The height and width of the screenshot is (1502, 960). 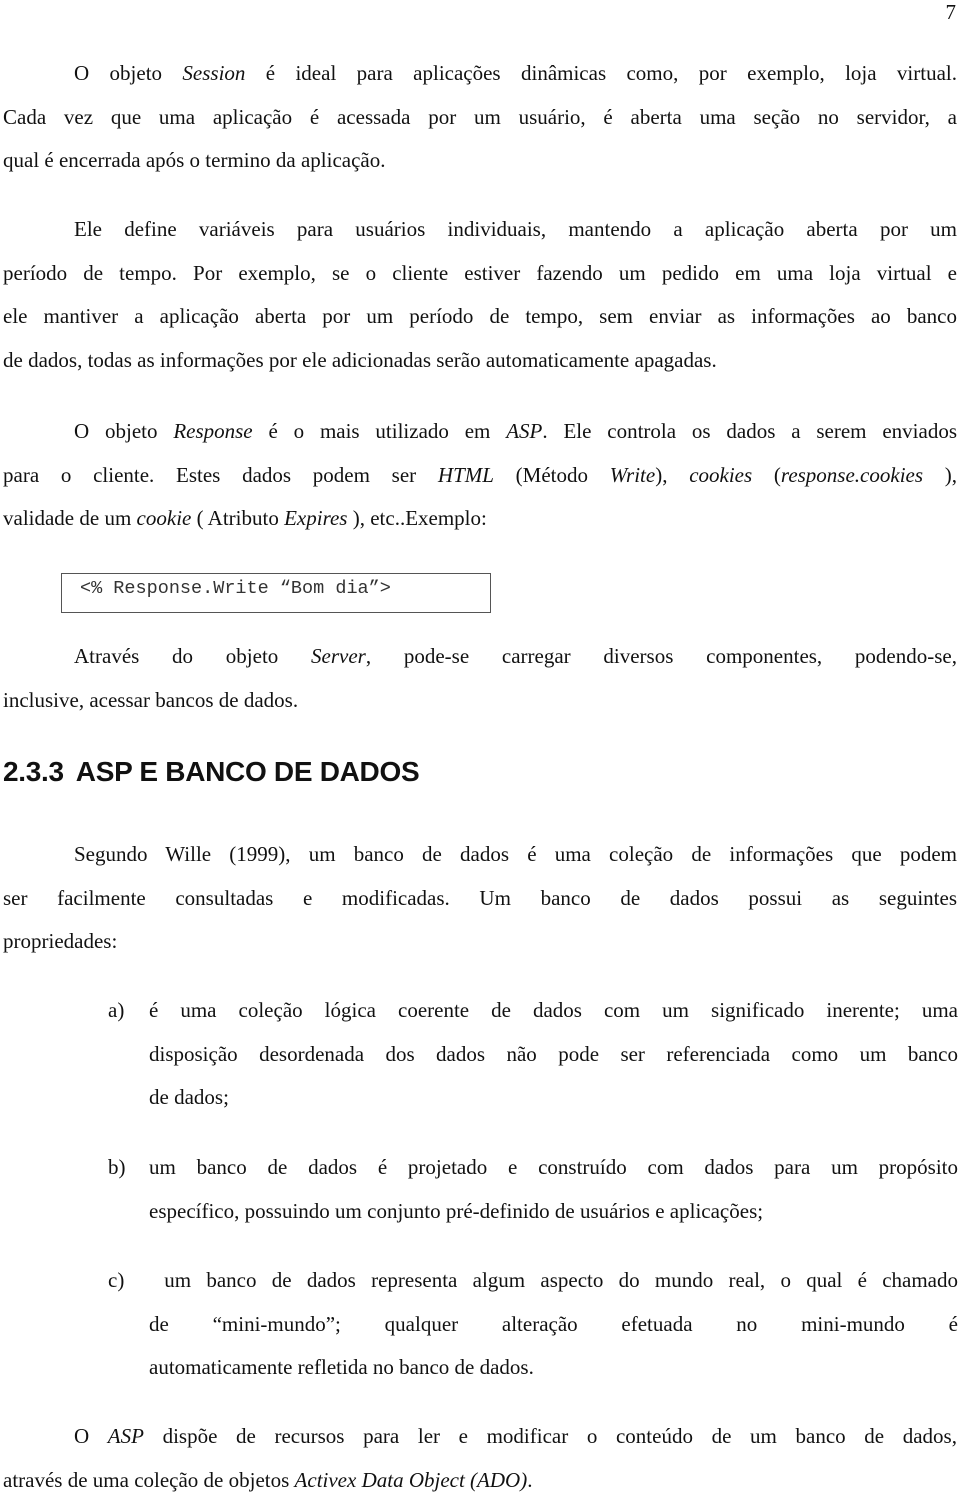 What do you see at coordinates (480, 701) in the screenshot?
I see `text-line: inclusive, acessar bancos de dados.` at bounding box center [480, 701].